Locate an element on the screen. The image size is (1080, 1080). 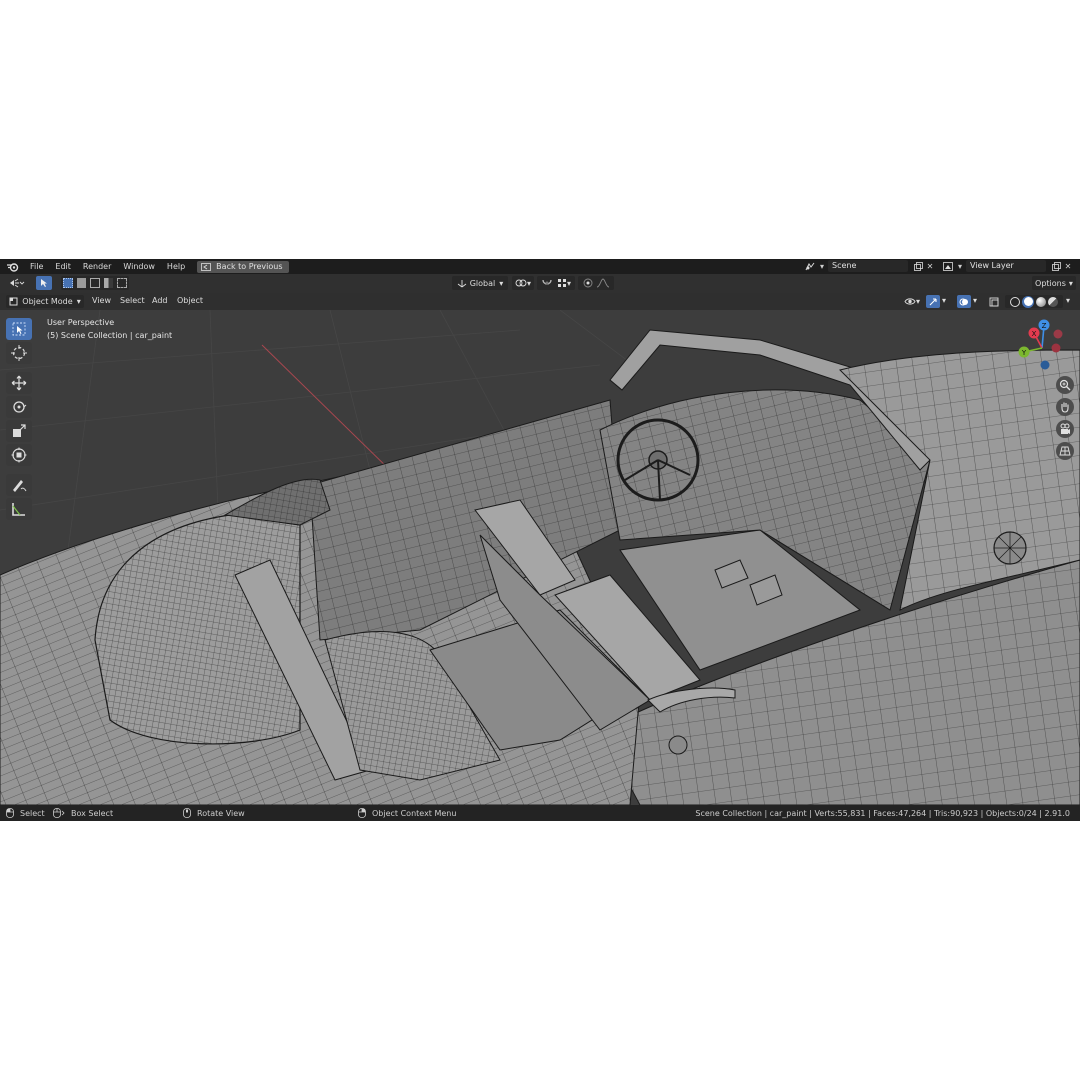
selection-mode-group is located at coordinates (95, 283).